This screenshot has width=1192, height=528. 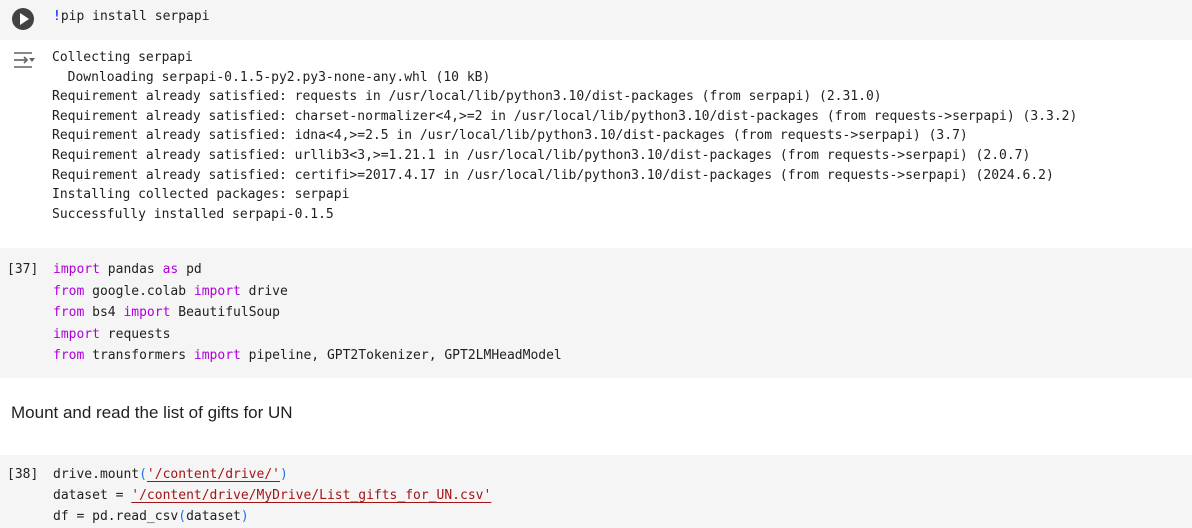 What do you see at coordinates (23, 269) in the screenshot?
I see `execution-count: [37]` at bounding box center [23, 269].